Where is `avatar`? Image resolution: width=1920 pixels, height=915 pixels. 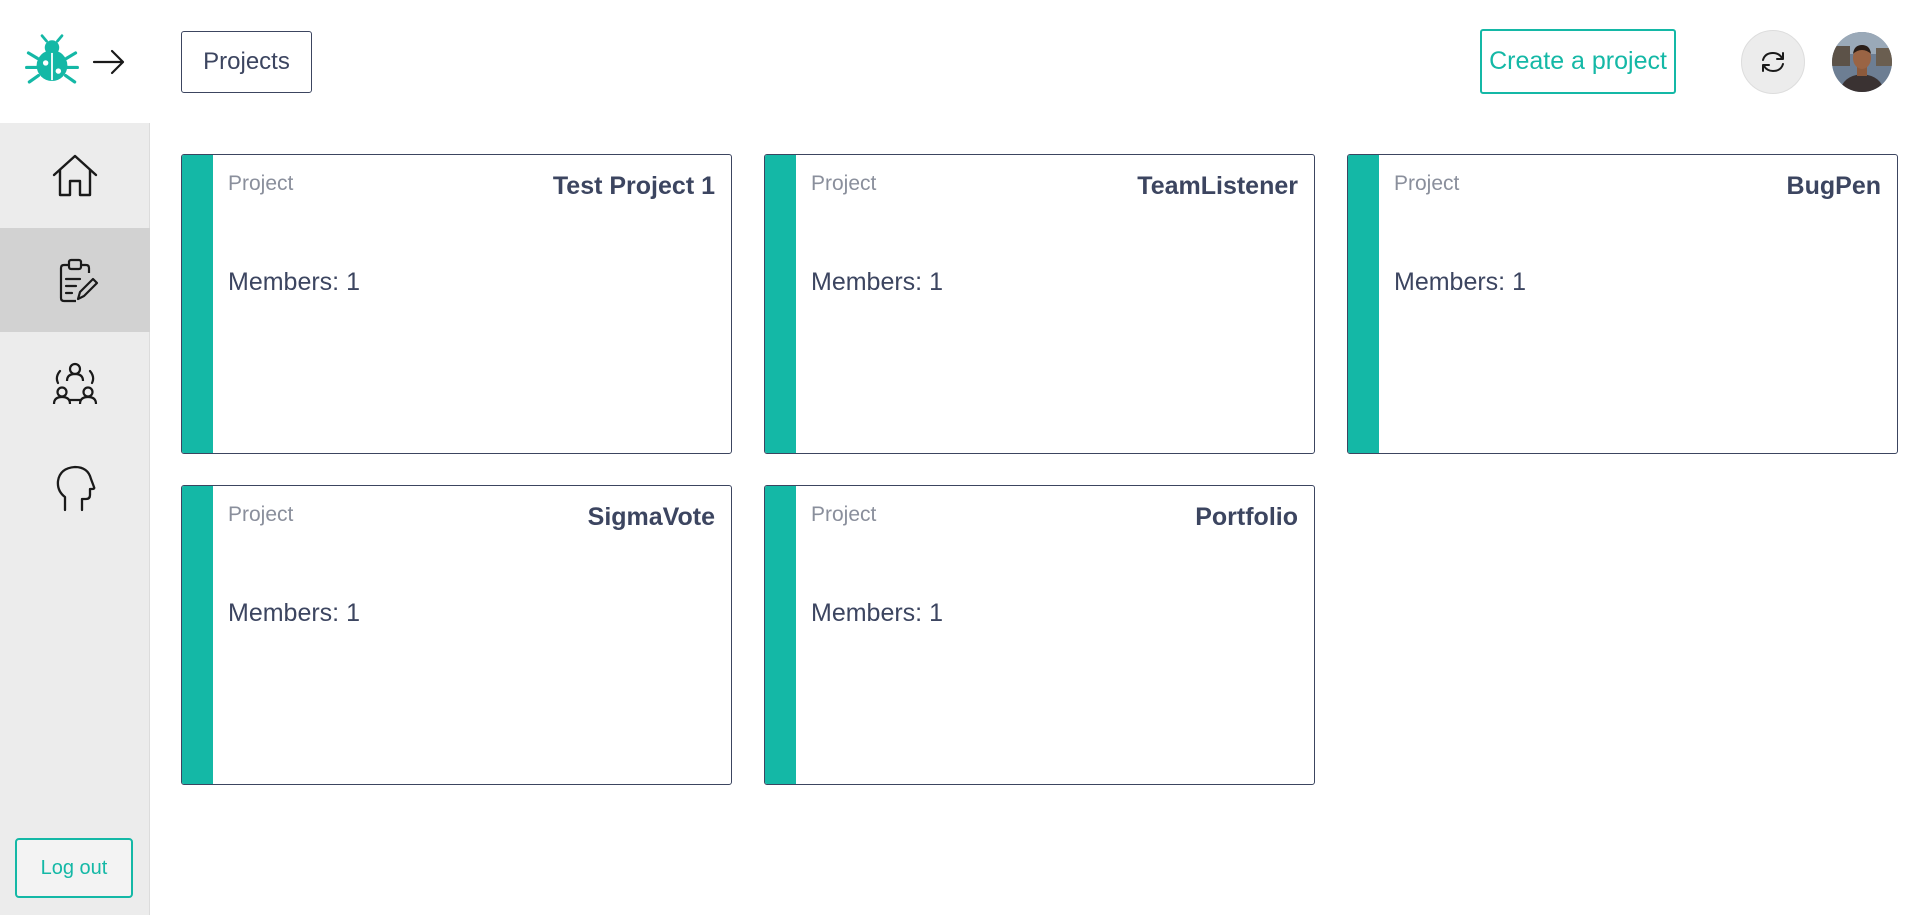 avatar is located at coordinates (1862, 62).